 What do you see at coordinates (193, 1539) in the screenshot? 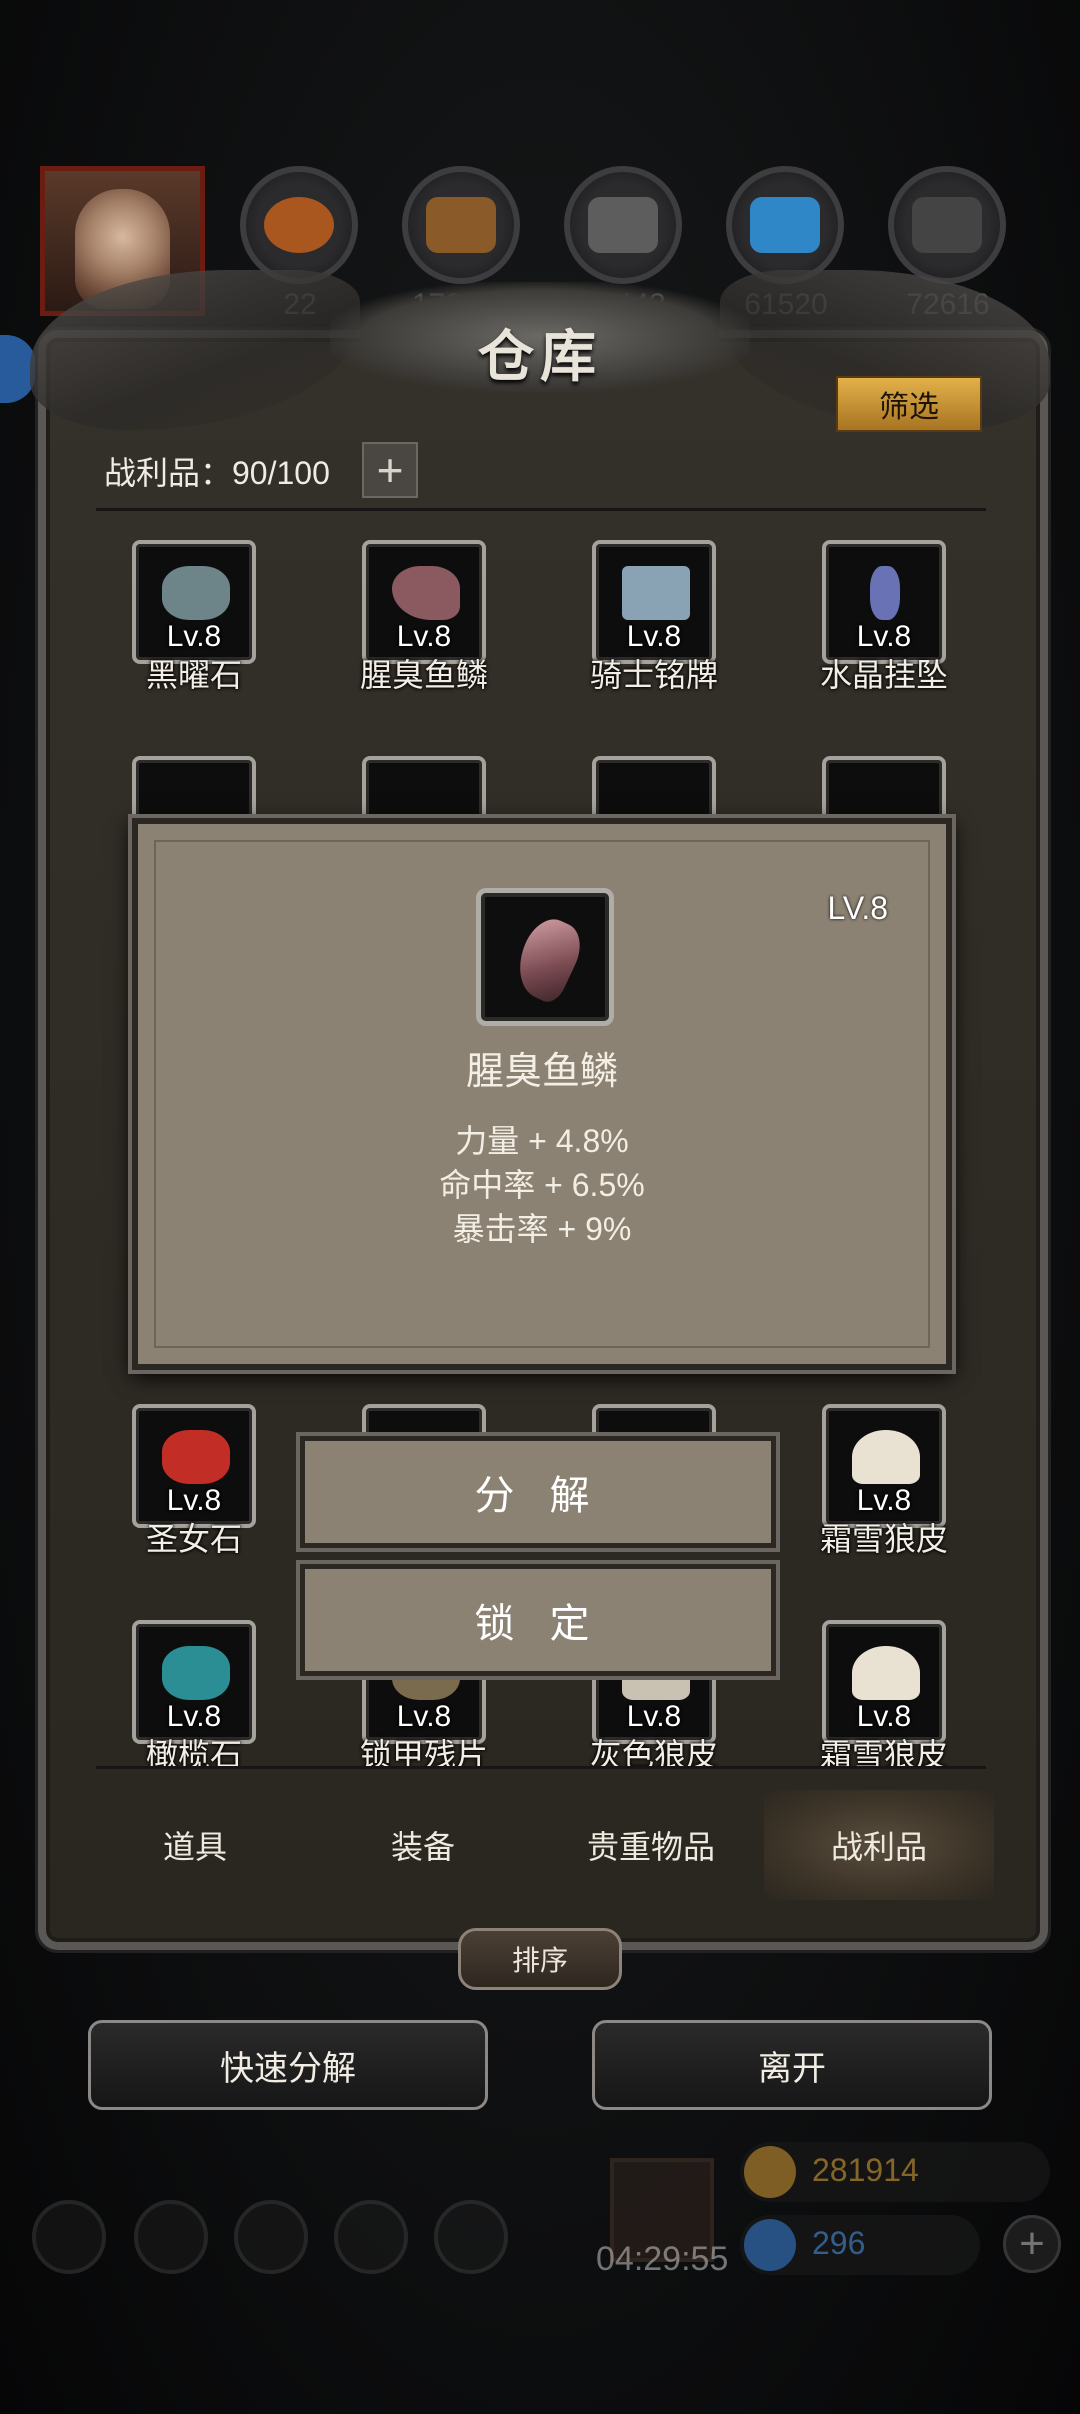
I see `item-name: 圣女石` at bounding box center [193, 1539].